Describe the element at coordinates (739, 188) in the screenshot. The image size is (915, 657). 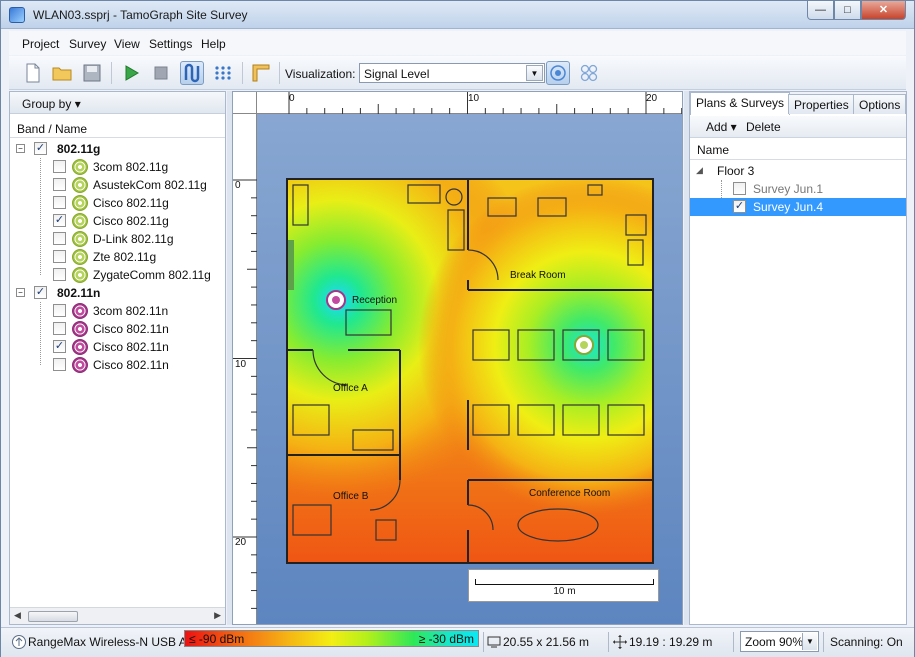
I see `survey-checkbox` at that location.